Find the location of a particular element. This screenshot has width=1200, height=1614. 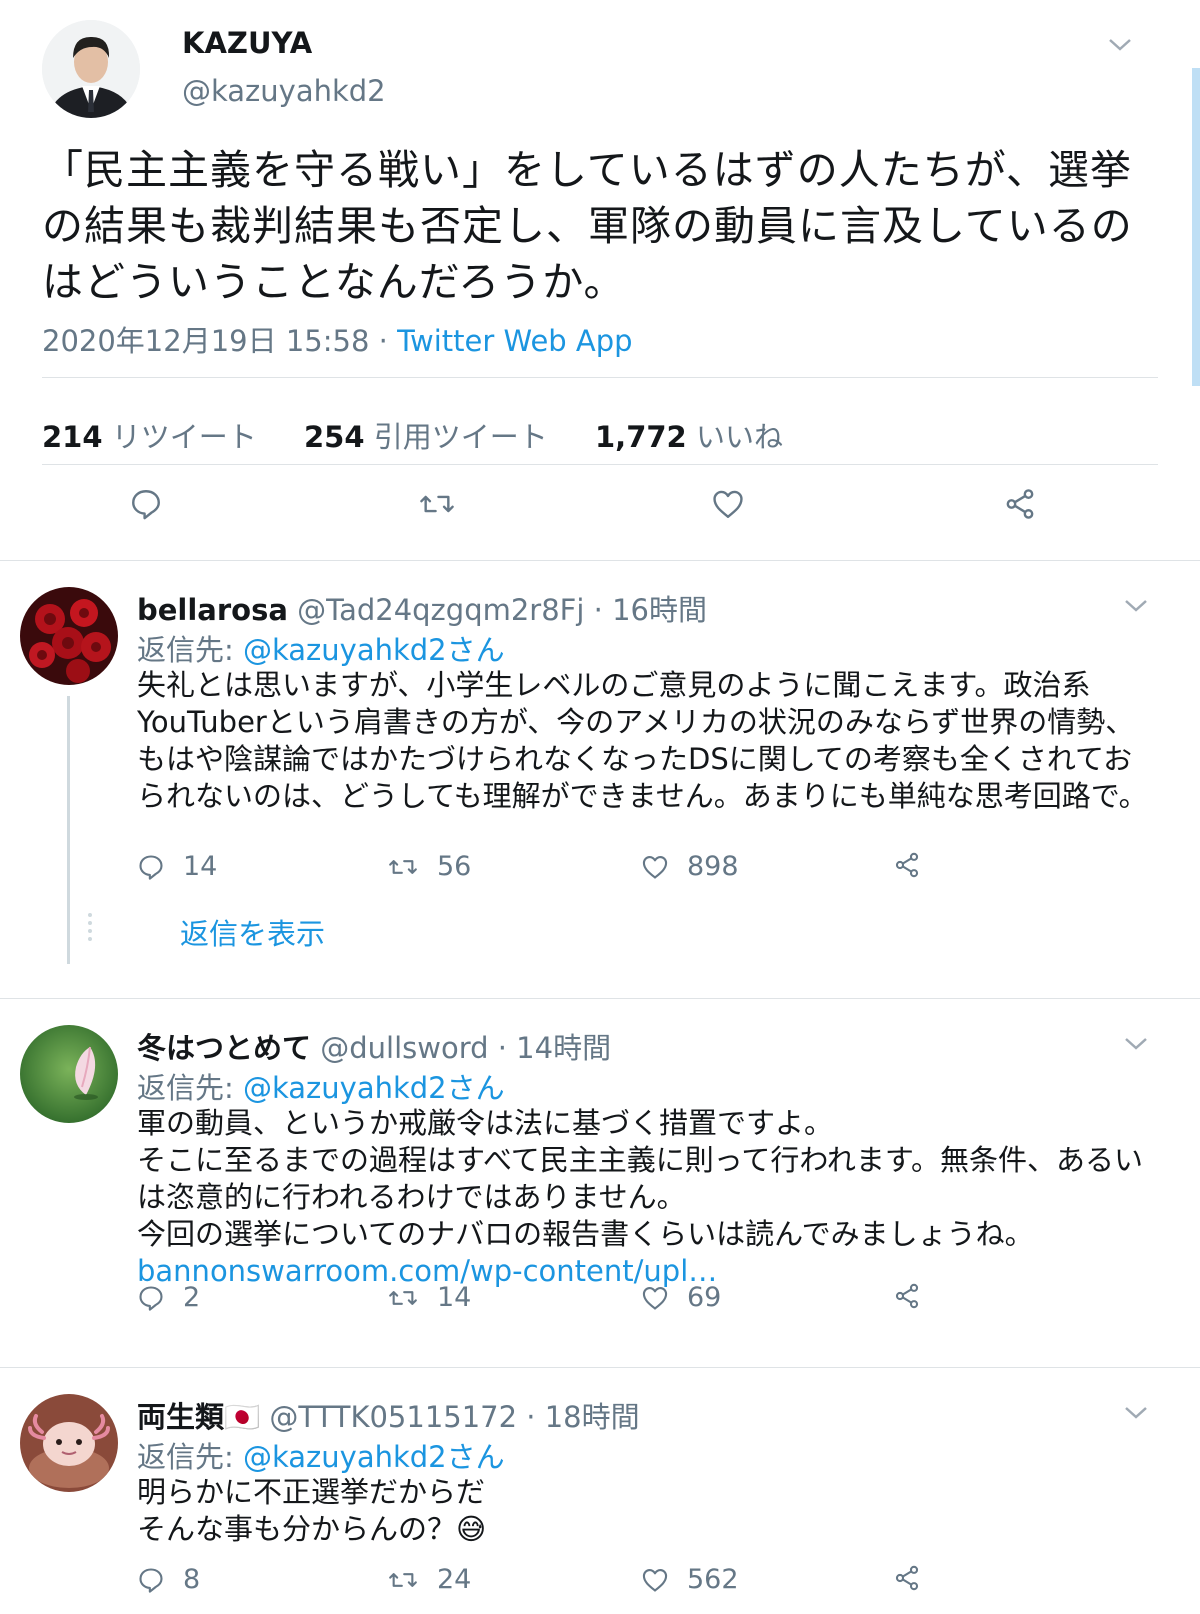

like-button: 898 is located at coordinates (690, 866).